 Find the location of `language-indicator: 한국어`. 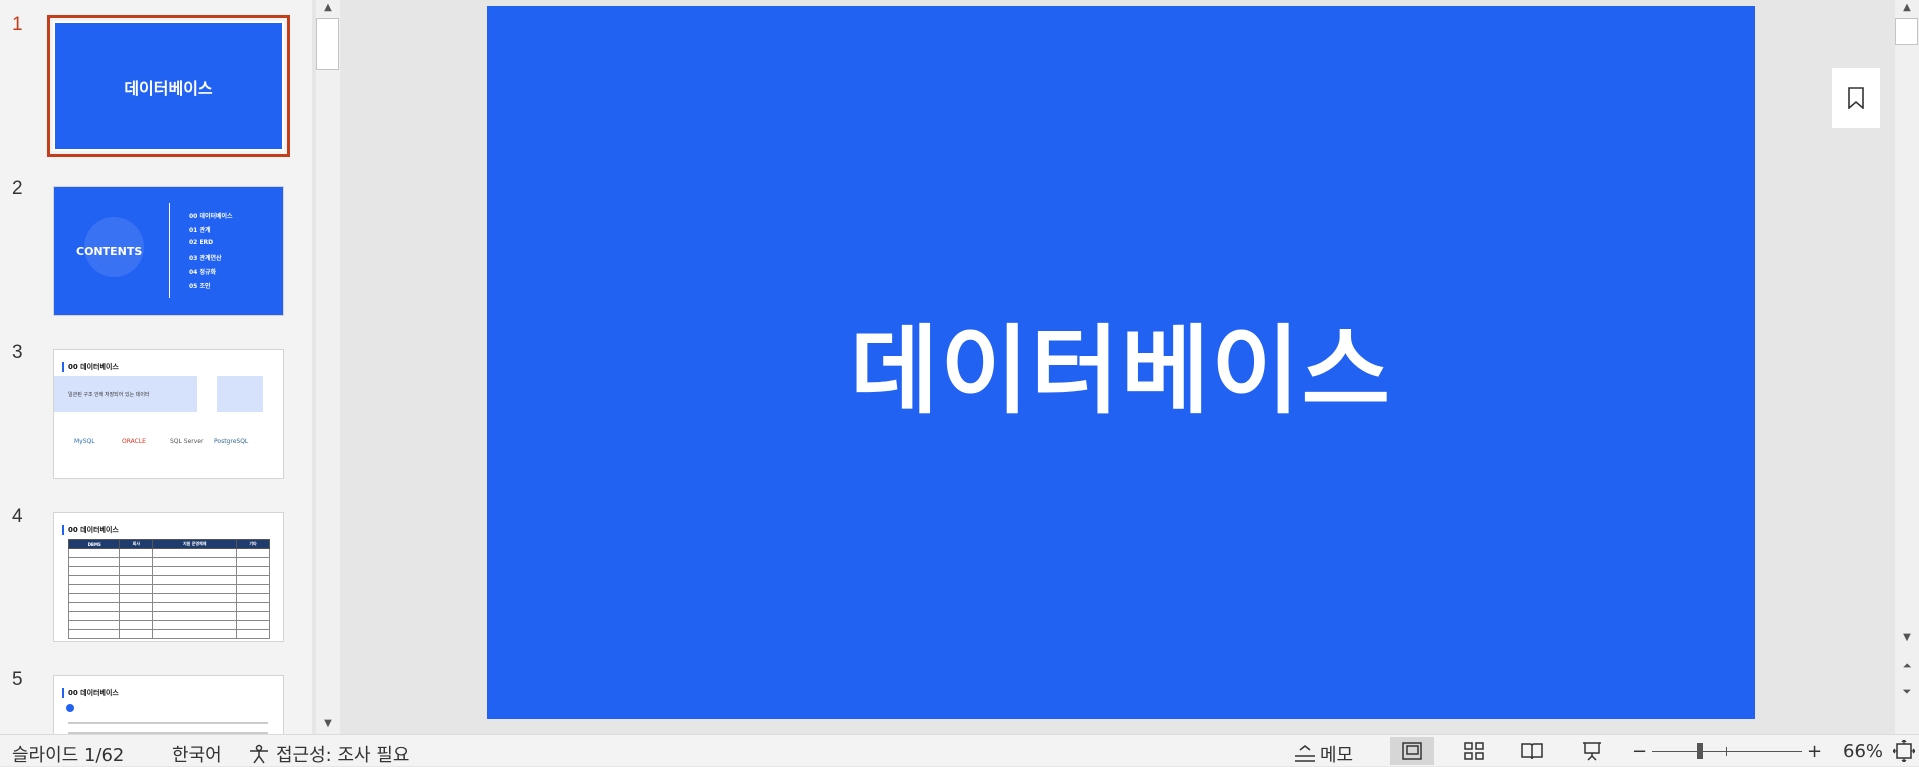

language-indicator: 한국어 is located at coordinates (197, 754).